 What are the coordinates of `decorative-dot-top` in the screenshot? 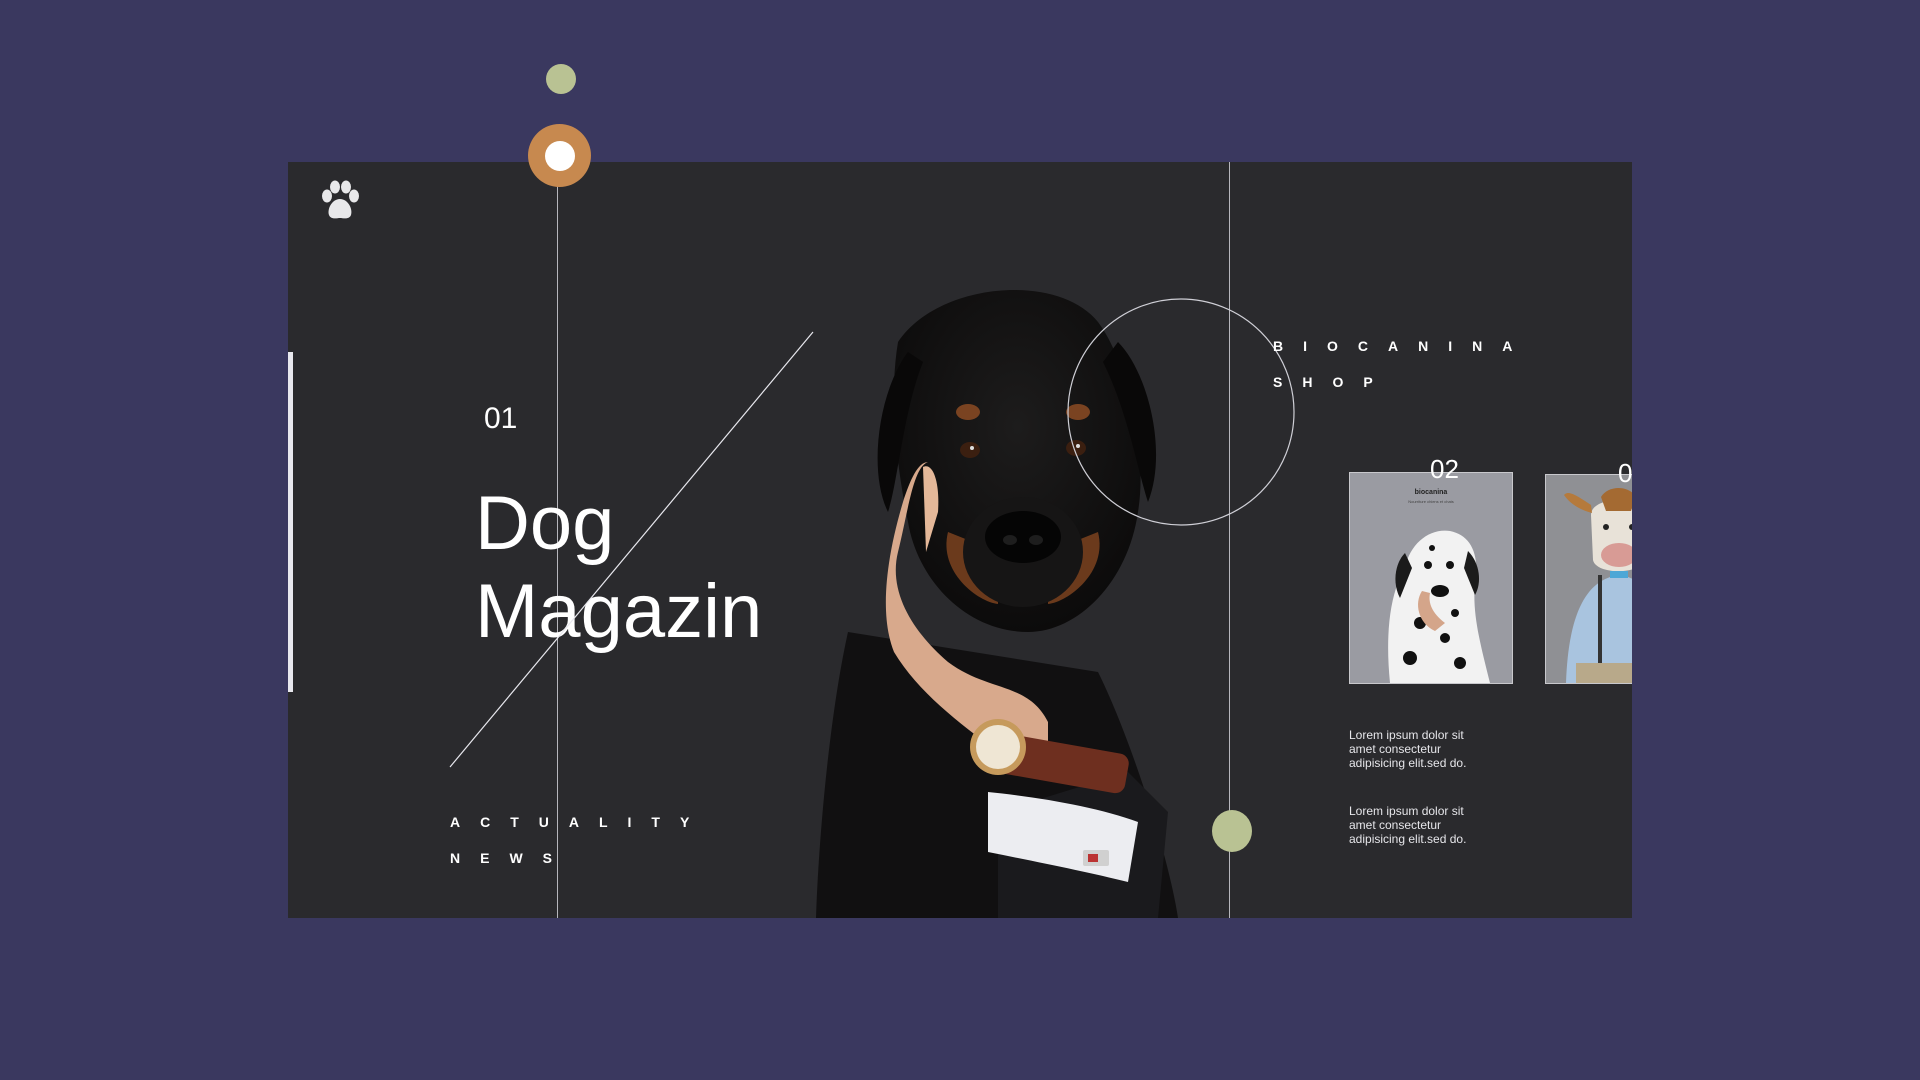 It's located at (561, 79).